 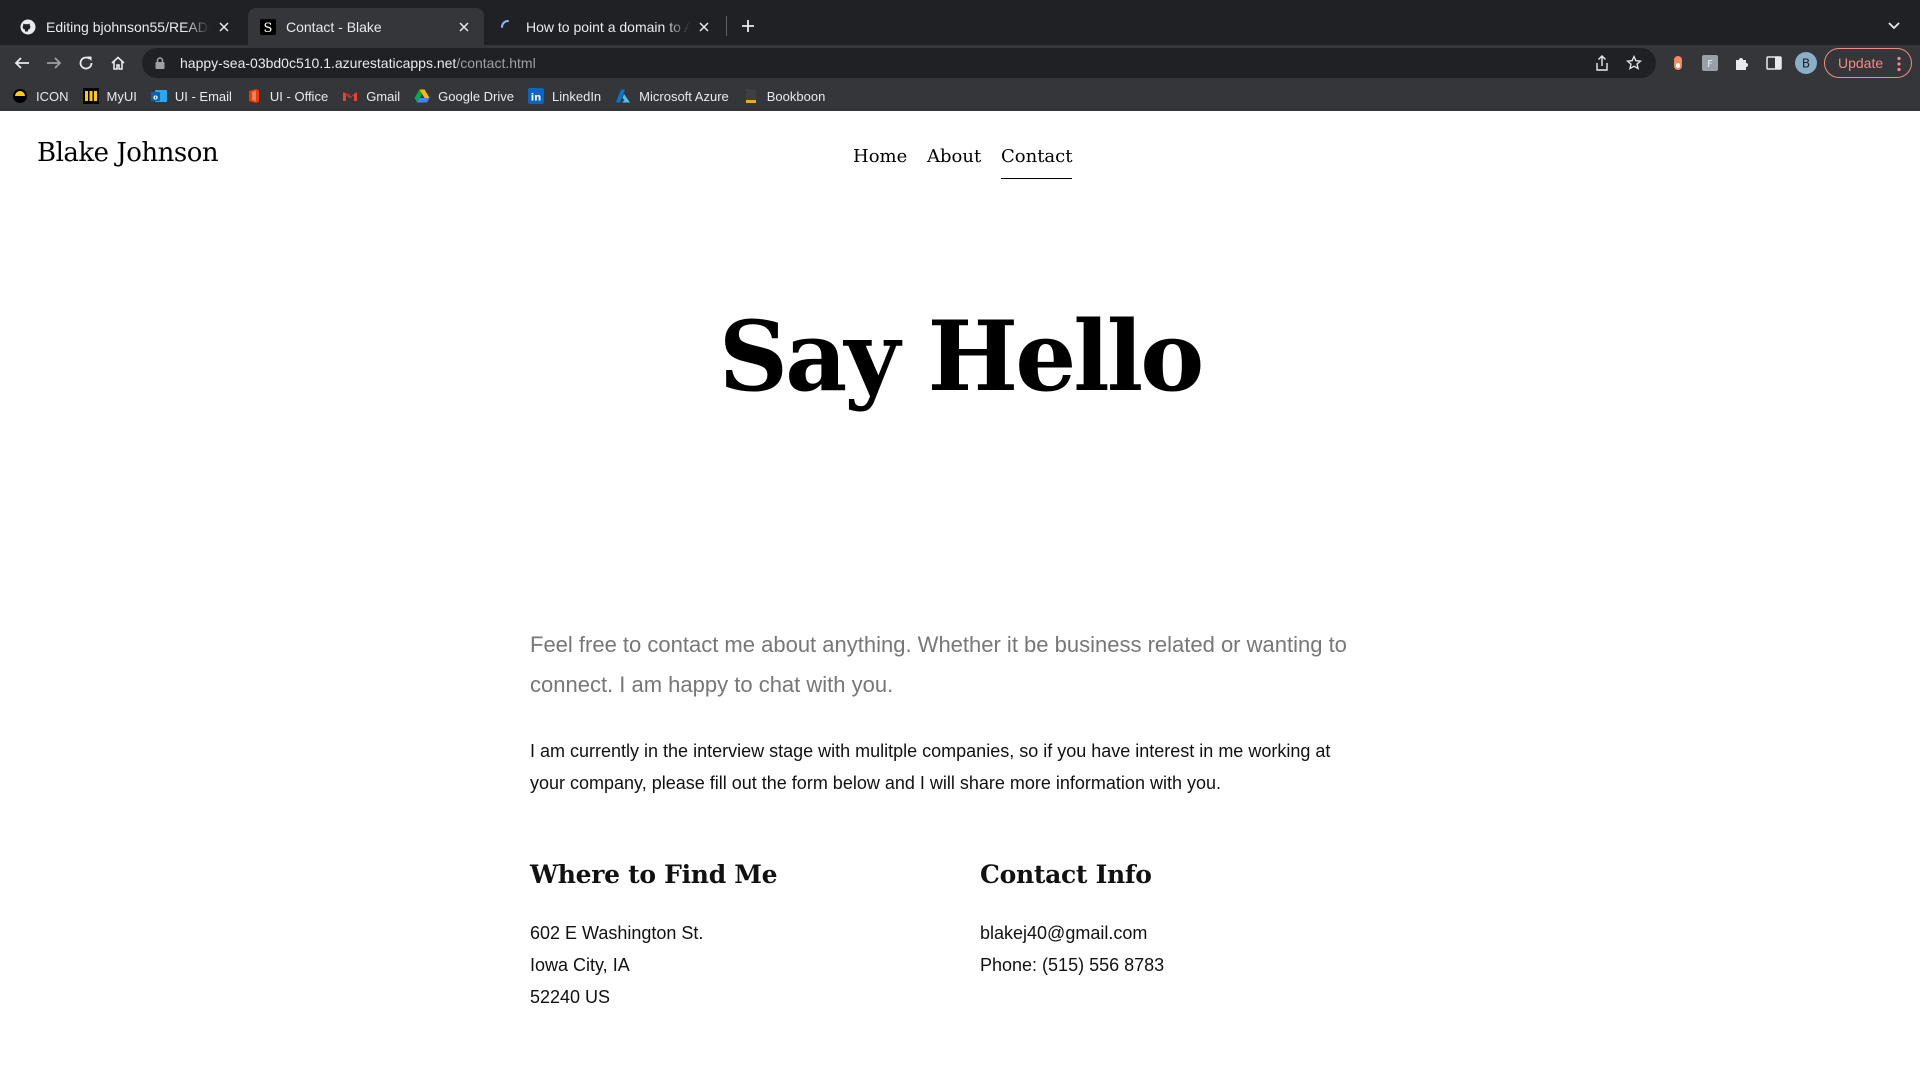 What do you see at coordinates (1063, 933) in the screenshot?
I see `contact-email: blakej40@gmail.com` at bounding box center [1063, 933].